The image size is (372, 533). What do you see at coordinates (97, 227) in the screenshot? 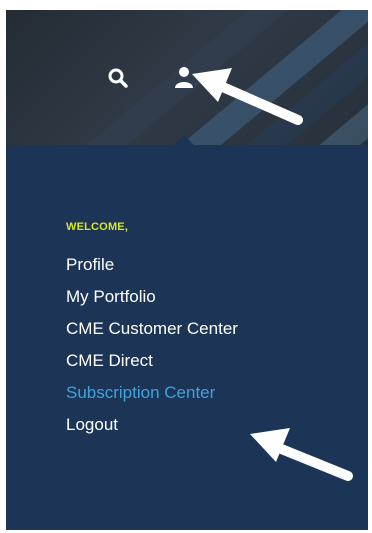
I see `welcome-label: WELCOME,` at bounding box center [97, 227].